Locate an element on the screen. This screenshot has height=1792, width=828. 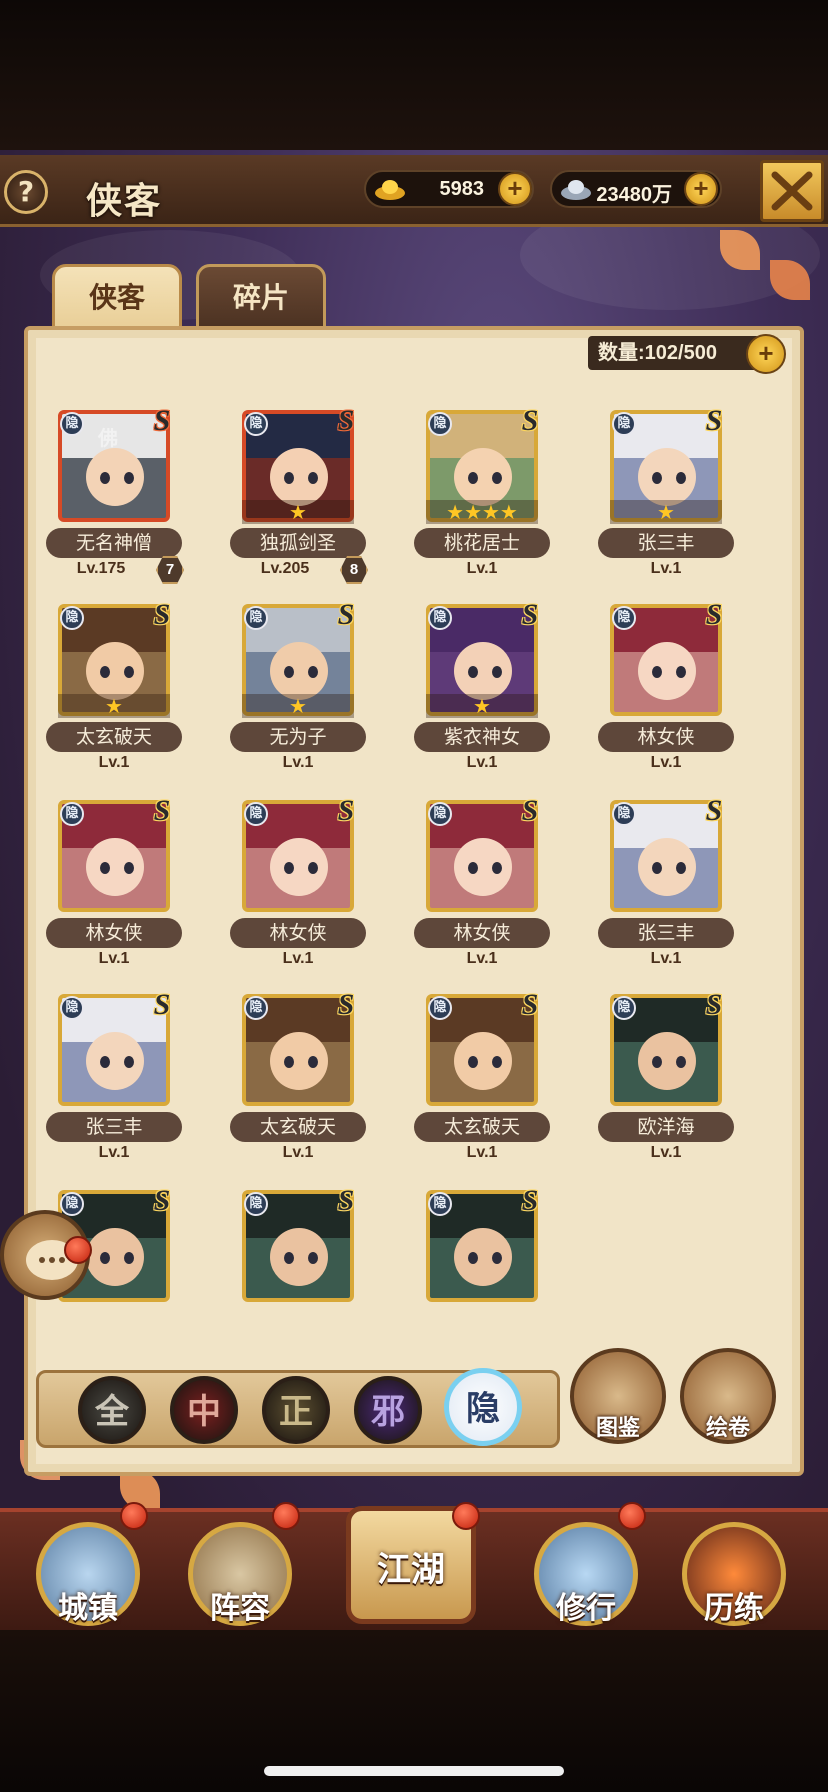
filter-1-button: 中 is located at coordinates (204, 1410).